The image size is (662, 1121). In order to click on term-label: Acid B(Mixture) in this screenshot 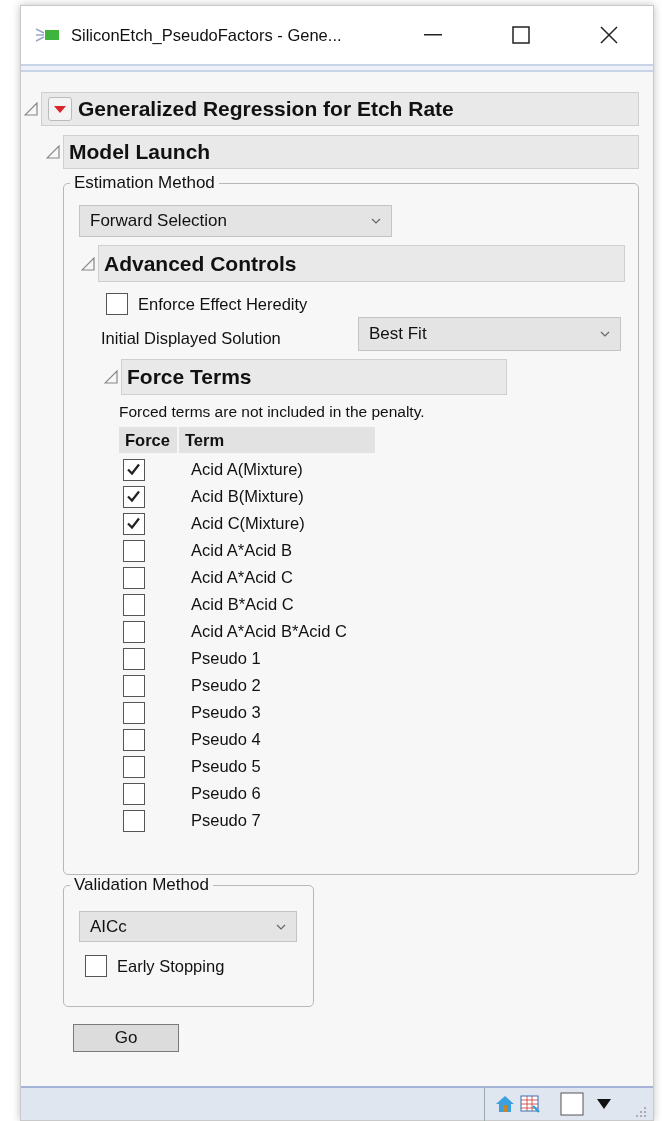, I will do `click(247, 496)`.